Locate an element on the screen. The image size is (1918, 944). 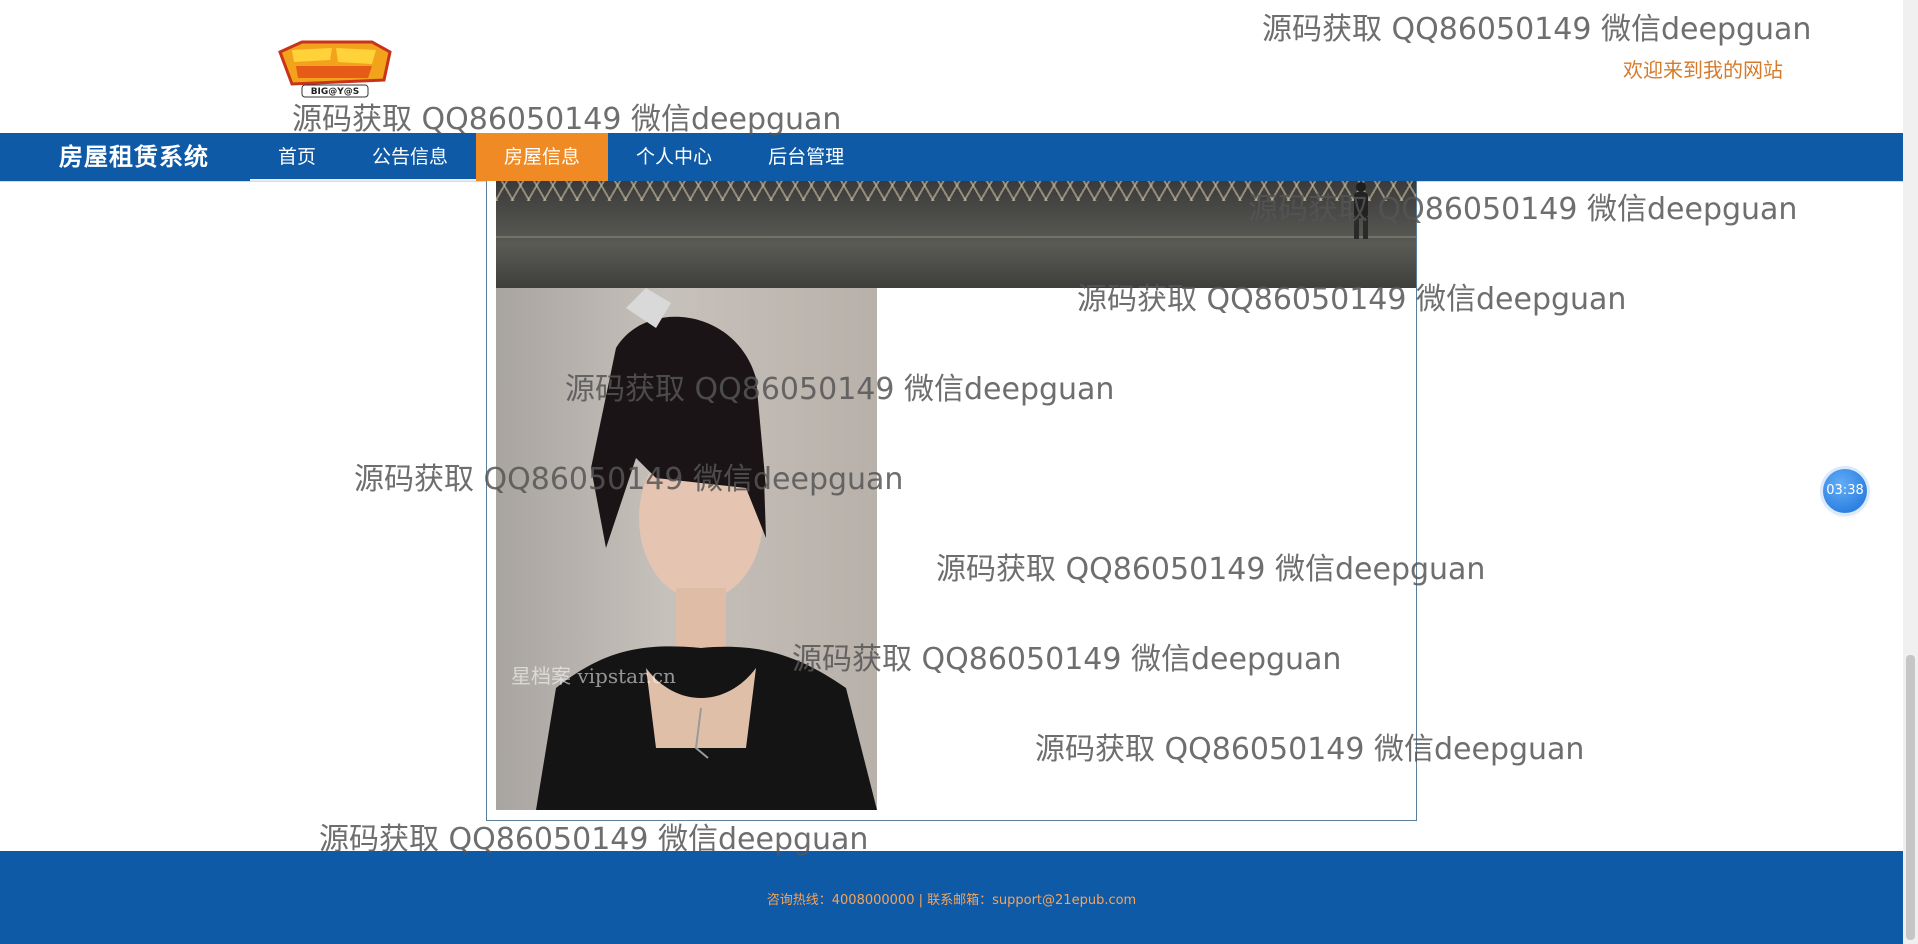
photo-person-figure is located at coordinates (1361, 210).